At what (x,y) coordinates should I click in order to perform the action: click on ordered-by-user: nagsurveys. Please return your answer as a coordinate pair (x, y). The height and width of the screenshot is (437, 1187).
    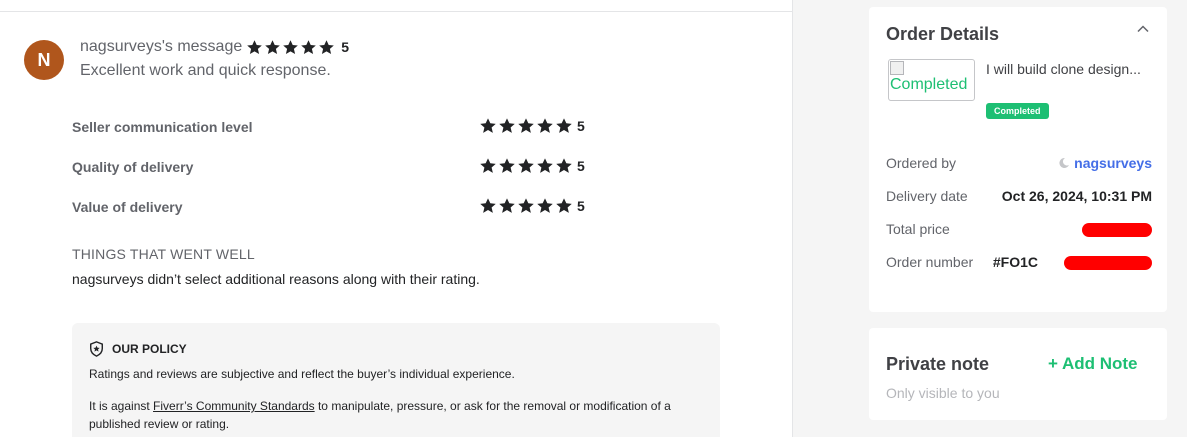
    Looking at the image, I should click on (1105, 163).